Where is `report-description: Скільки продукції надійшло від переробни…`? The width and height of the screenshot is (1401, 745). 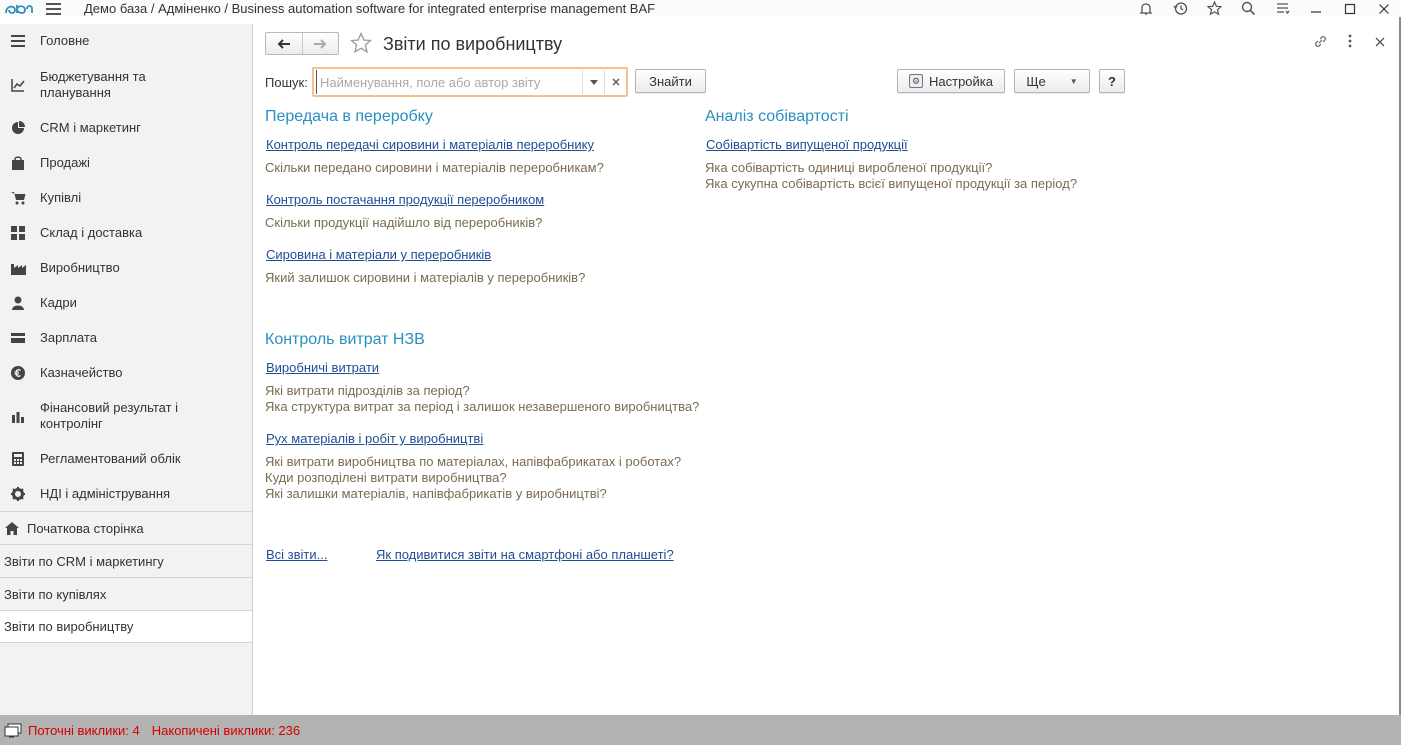 report-description: Скільки продукції надійшло від переробни… is located at coordinates (404, 222).